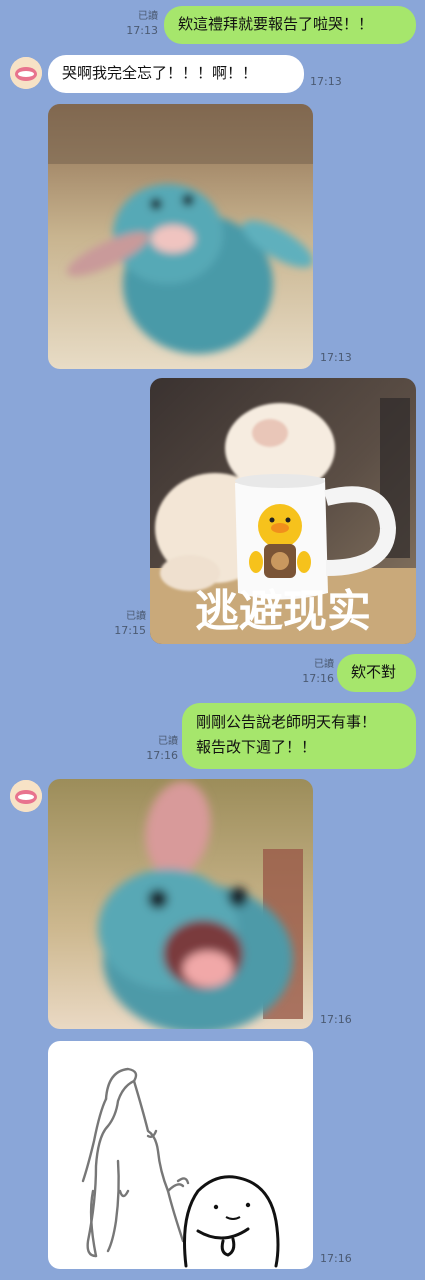  I want to click on message-time: 17:15, so click(130, 630).